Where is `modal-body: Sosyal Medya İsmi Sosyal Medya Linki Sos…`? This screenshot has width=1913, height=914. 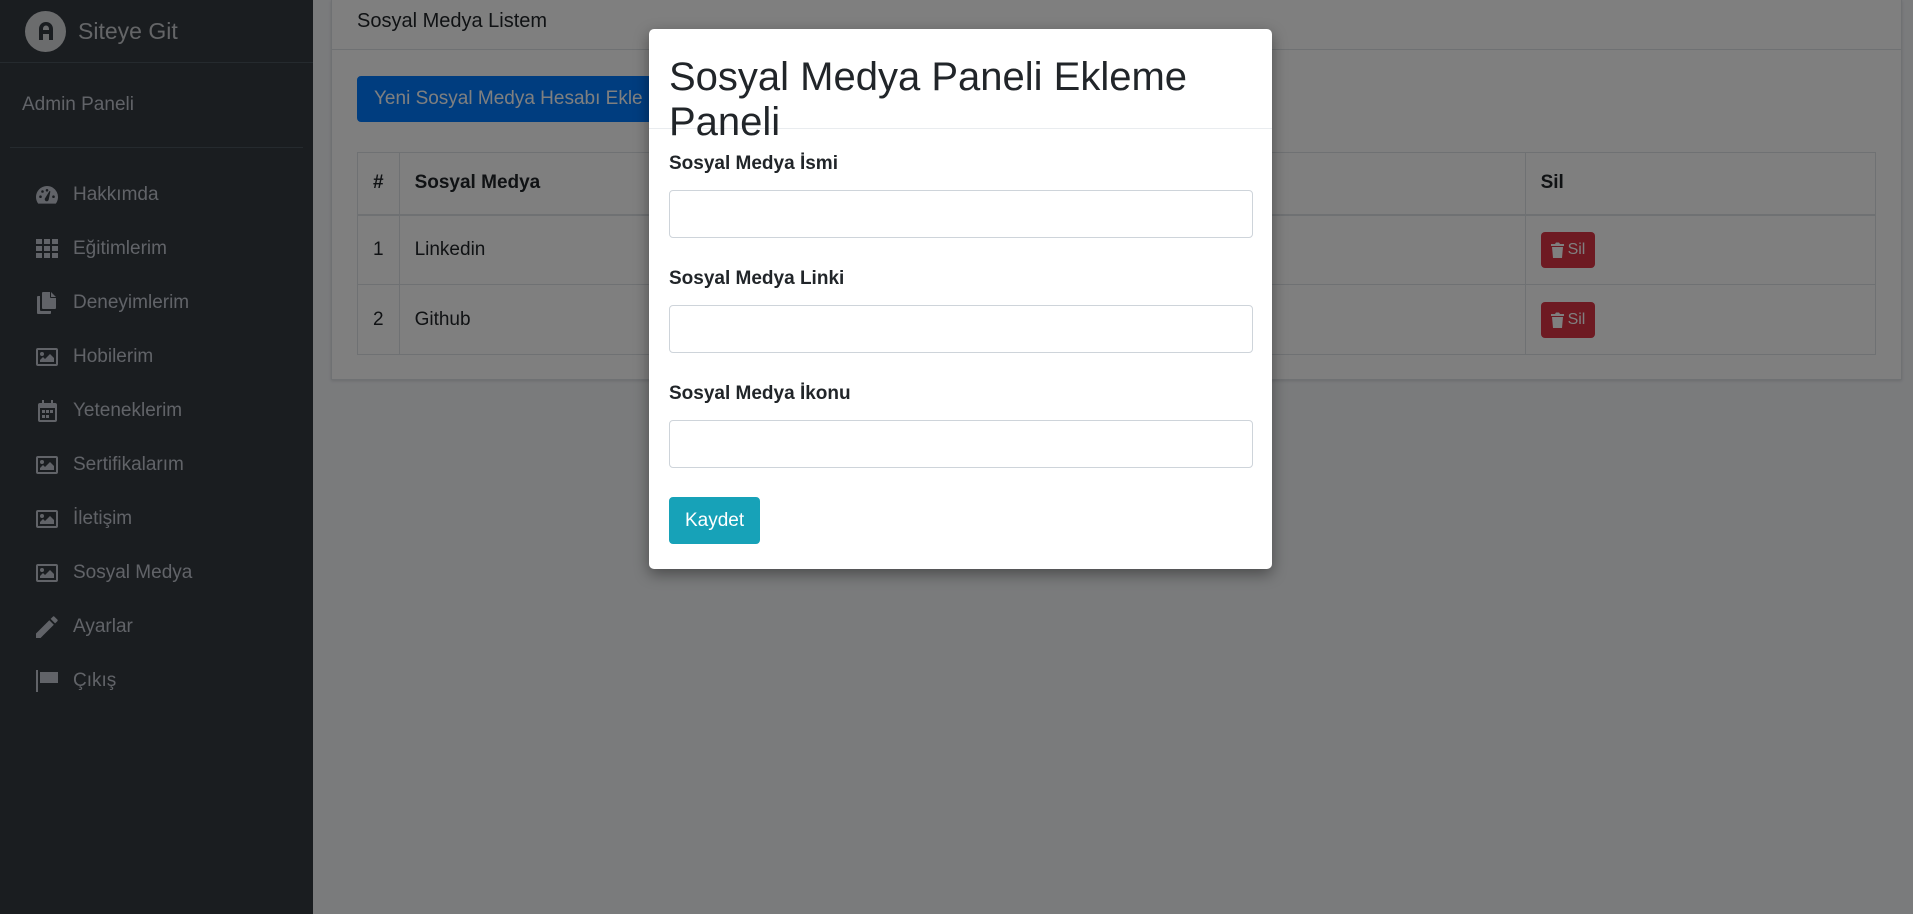
modal-body: Sosyal Medya İsmi Sosyal Medya Linki Sos… is located at coordinates (960, 336).